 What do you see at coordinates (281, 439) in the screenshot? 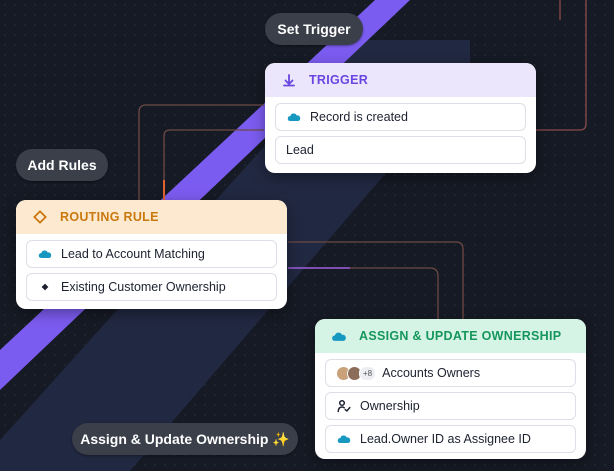
I see `sparkle-icon: ✨` at bounding box center [281, 439].